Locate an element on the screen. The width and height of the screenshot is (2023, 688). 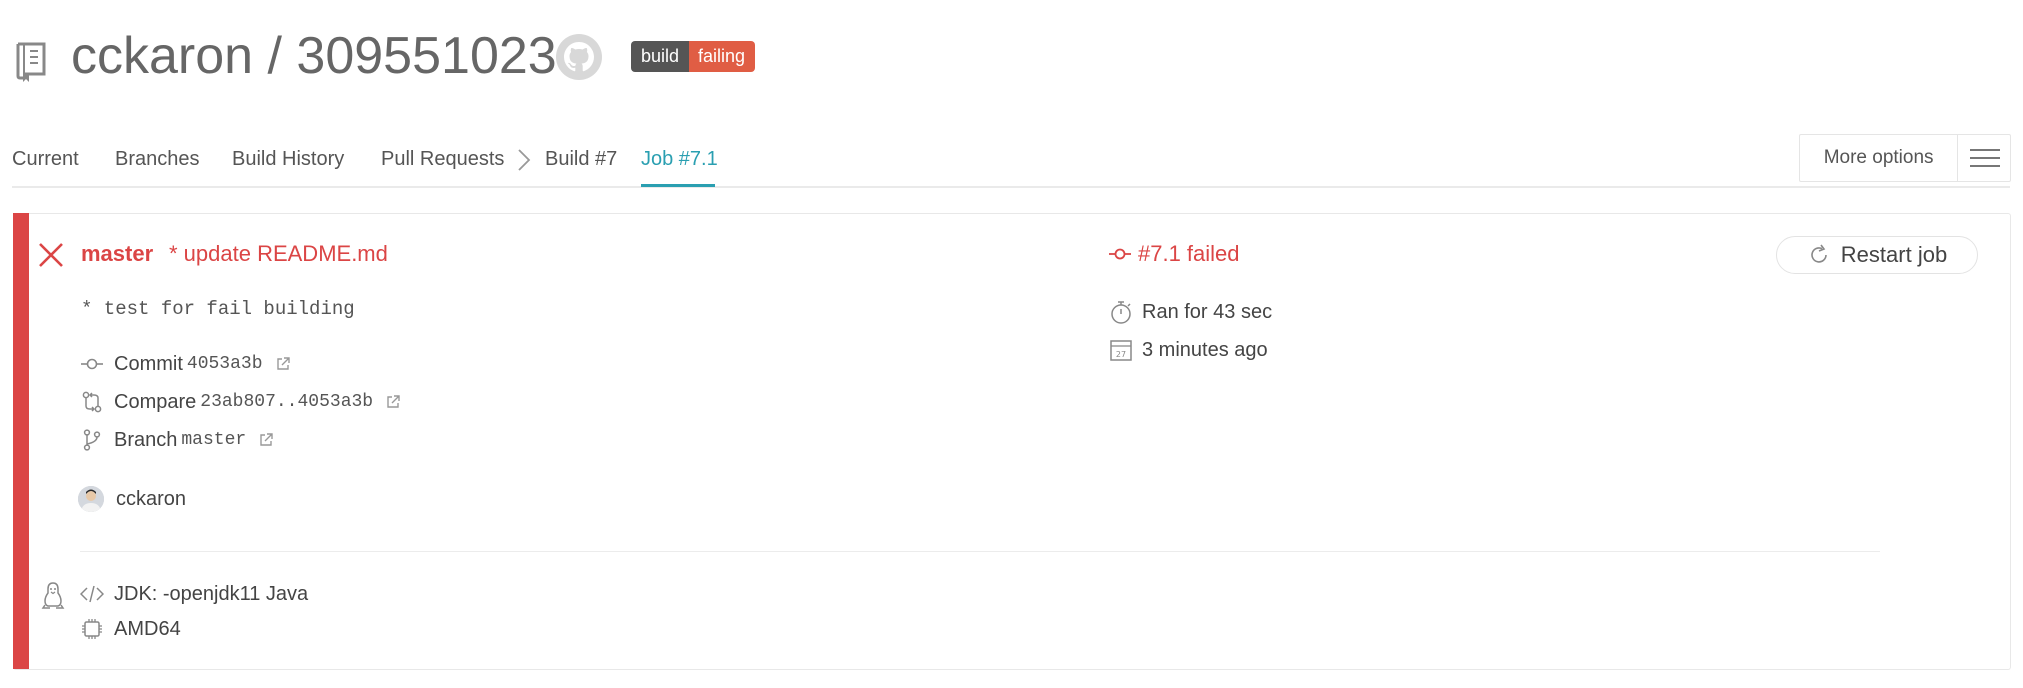
more-options-button: More options is located at coordinates (1905, 158).